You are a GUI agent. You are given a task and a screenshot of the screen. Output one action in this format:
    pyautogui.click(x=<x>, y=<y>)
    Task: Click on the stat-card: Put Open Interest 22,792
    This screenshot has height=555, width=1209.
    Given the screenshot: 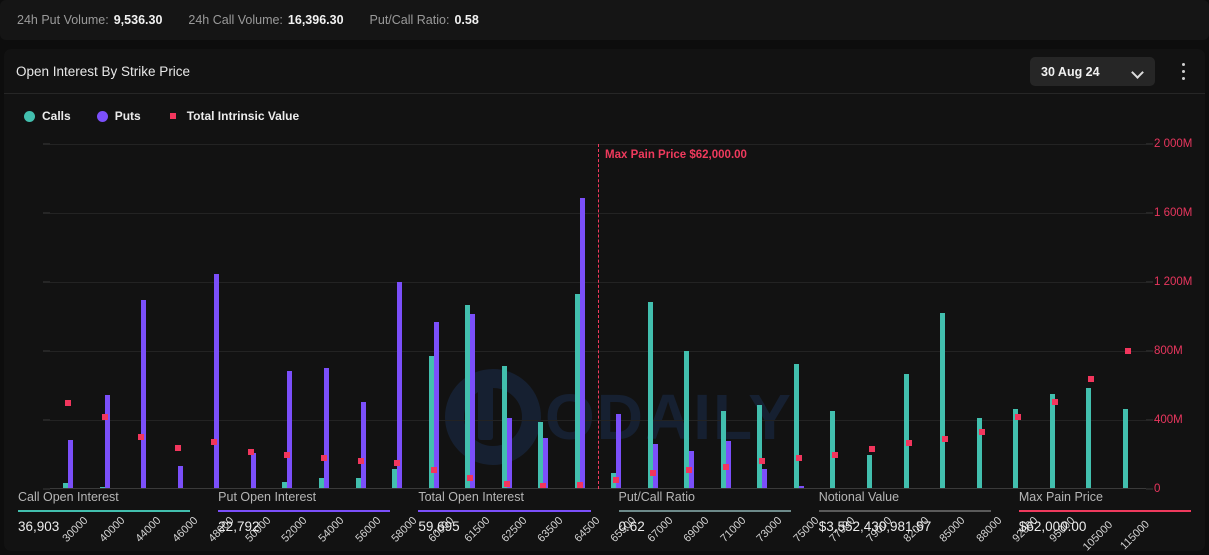 What is the action you would take?
    pyautogui.click(x=304, y=522)
    